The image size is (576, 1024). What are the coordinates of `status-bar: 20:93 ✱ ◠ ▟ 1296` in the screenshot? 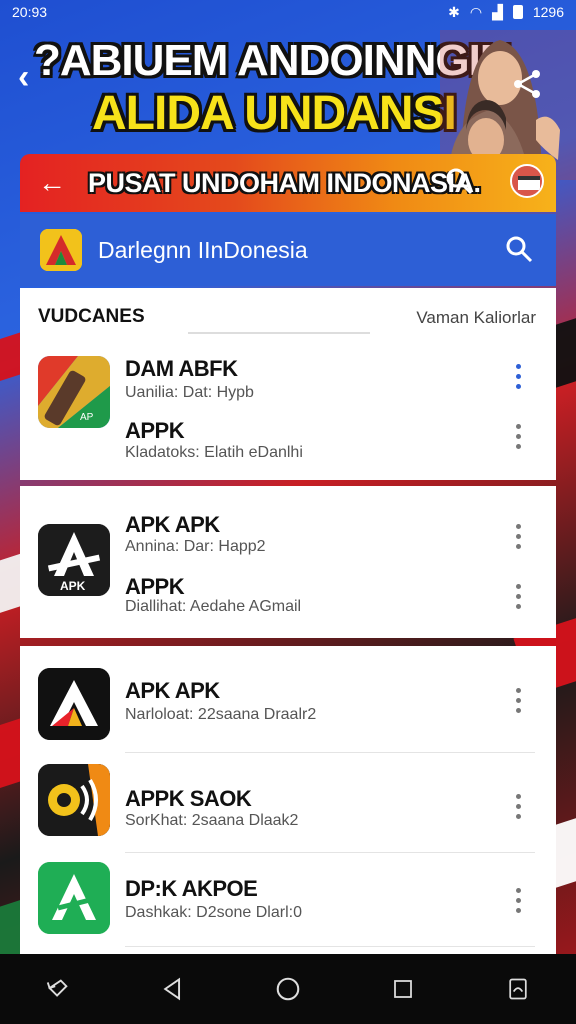 It's located at (288, 12).